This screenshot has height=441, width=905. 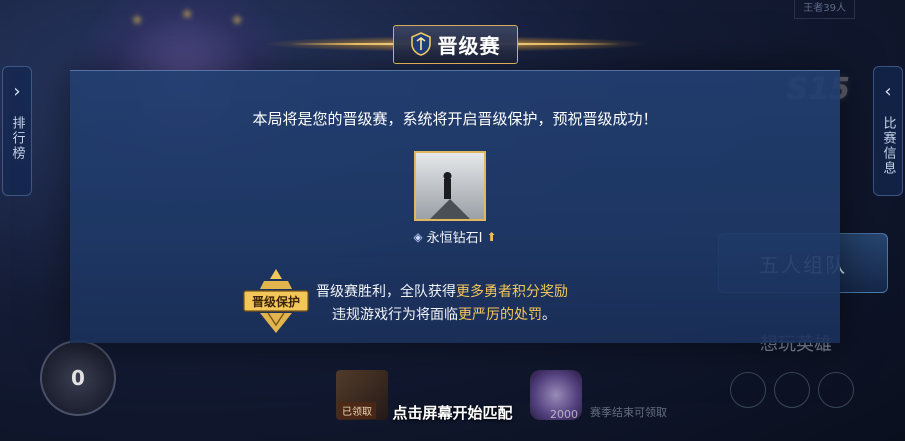 I want to click on match-info-tab: ‹ 比赛信息, so click(x=888, y=131).